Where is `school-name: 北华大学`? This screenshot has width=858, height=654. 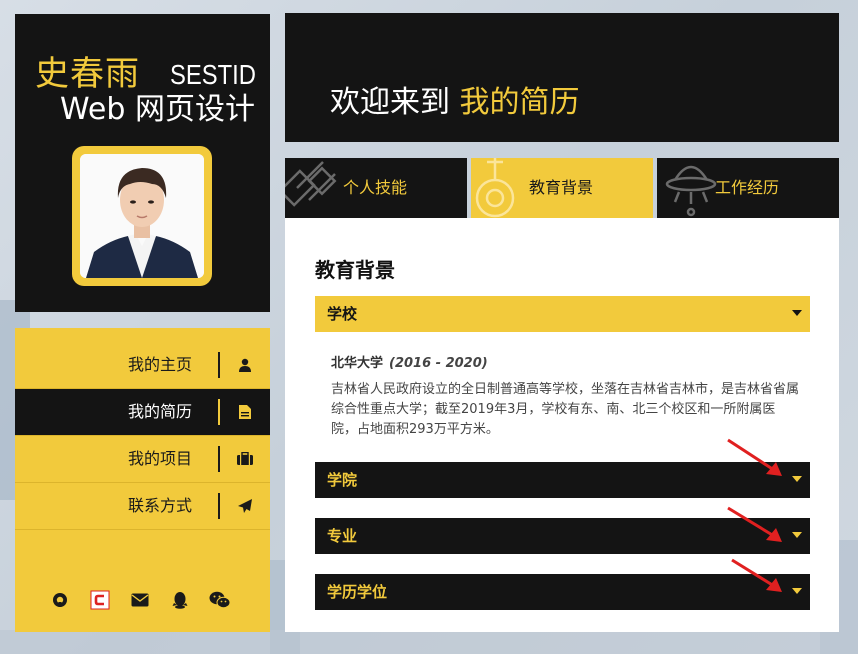 school-name: 北华大学 is located at coordinates (357, 363).